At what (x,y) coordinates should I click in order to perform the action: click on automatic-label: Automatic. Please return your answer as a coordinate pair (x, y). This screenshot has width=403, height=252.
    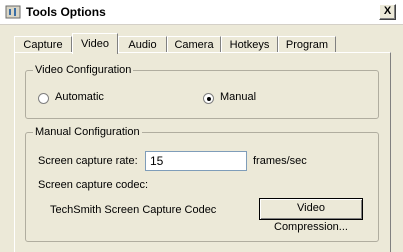
    Looking at the image, I should click on (79, 97).